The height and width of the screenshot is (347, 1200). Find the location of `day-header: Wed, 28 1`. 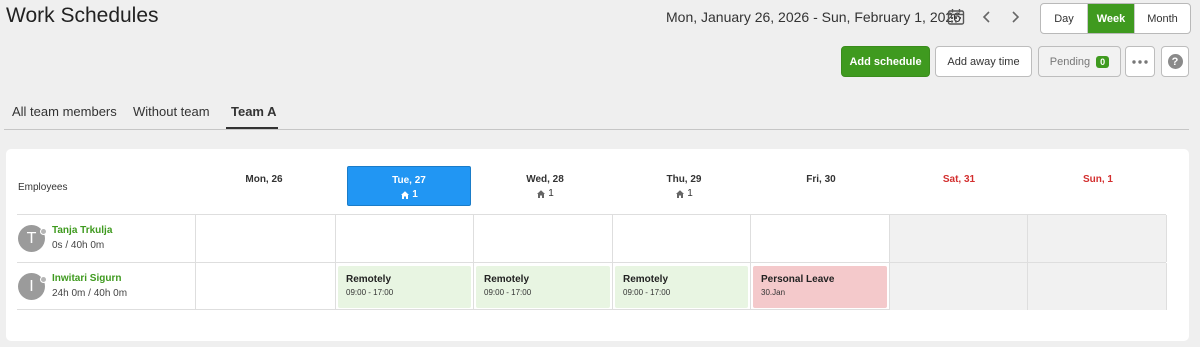

day-header: Wed, 28 1 is located at coordinates (545, 186).